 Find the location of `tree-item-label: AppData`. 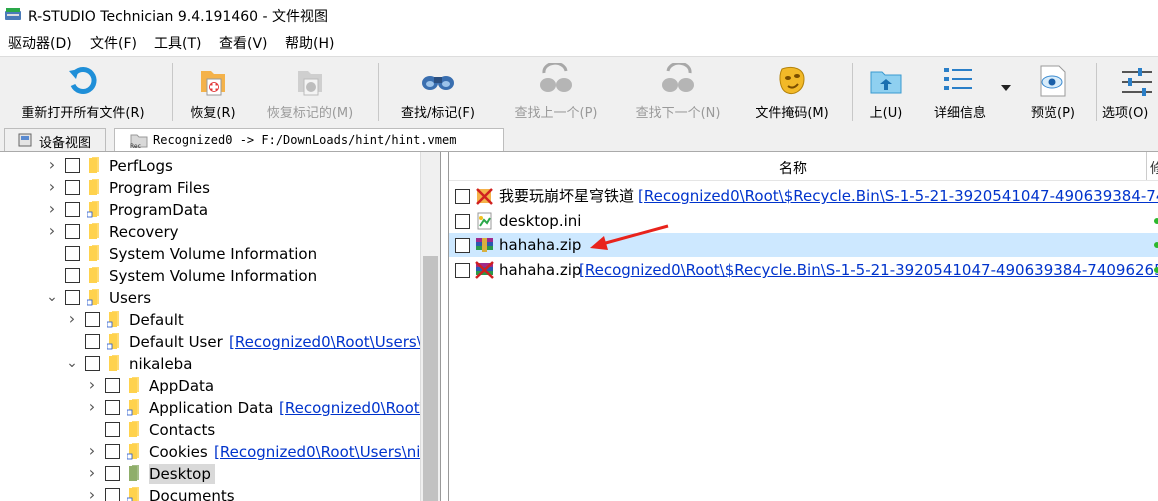

tree-item-label: AppData is located at coordinates (182, 386).